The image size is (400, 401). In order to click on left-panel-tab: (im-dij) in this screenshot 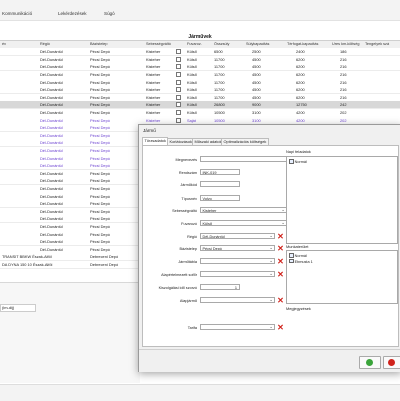, I will do `click(18, 308)`.